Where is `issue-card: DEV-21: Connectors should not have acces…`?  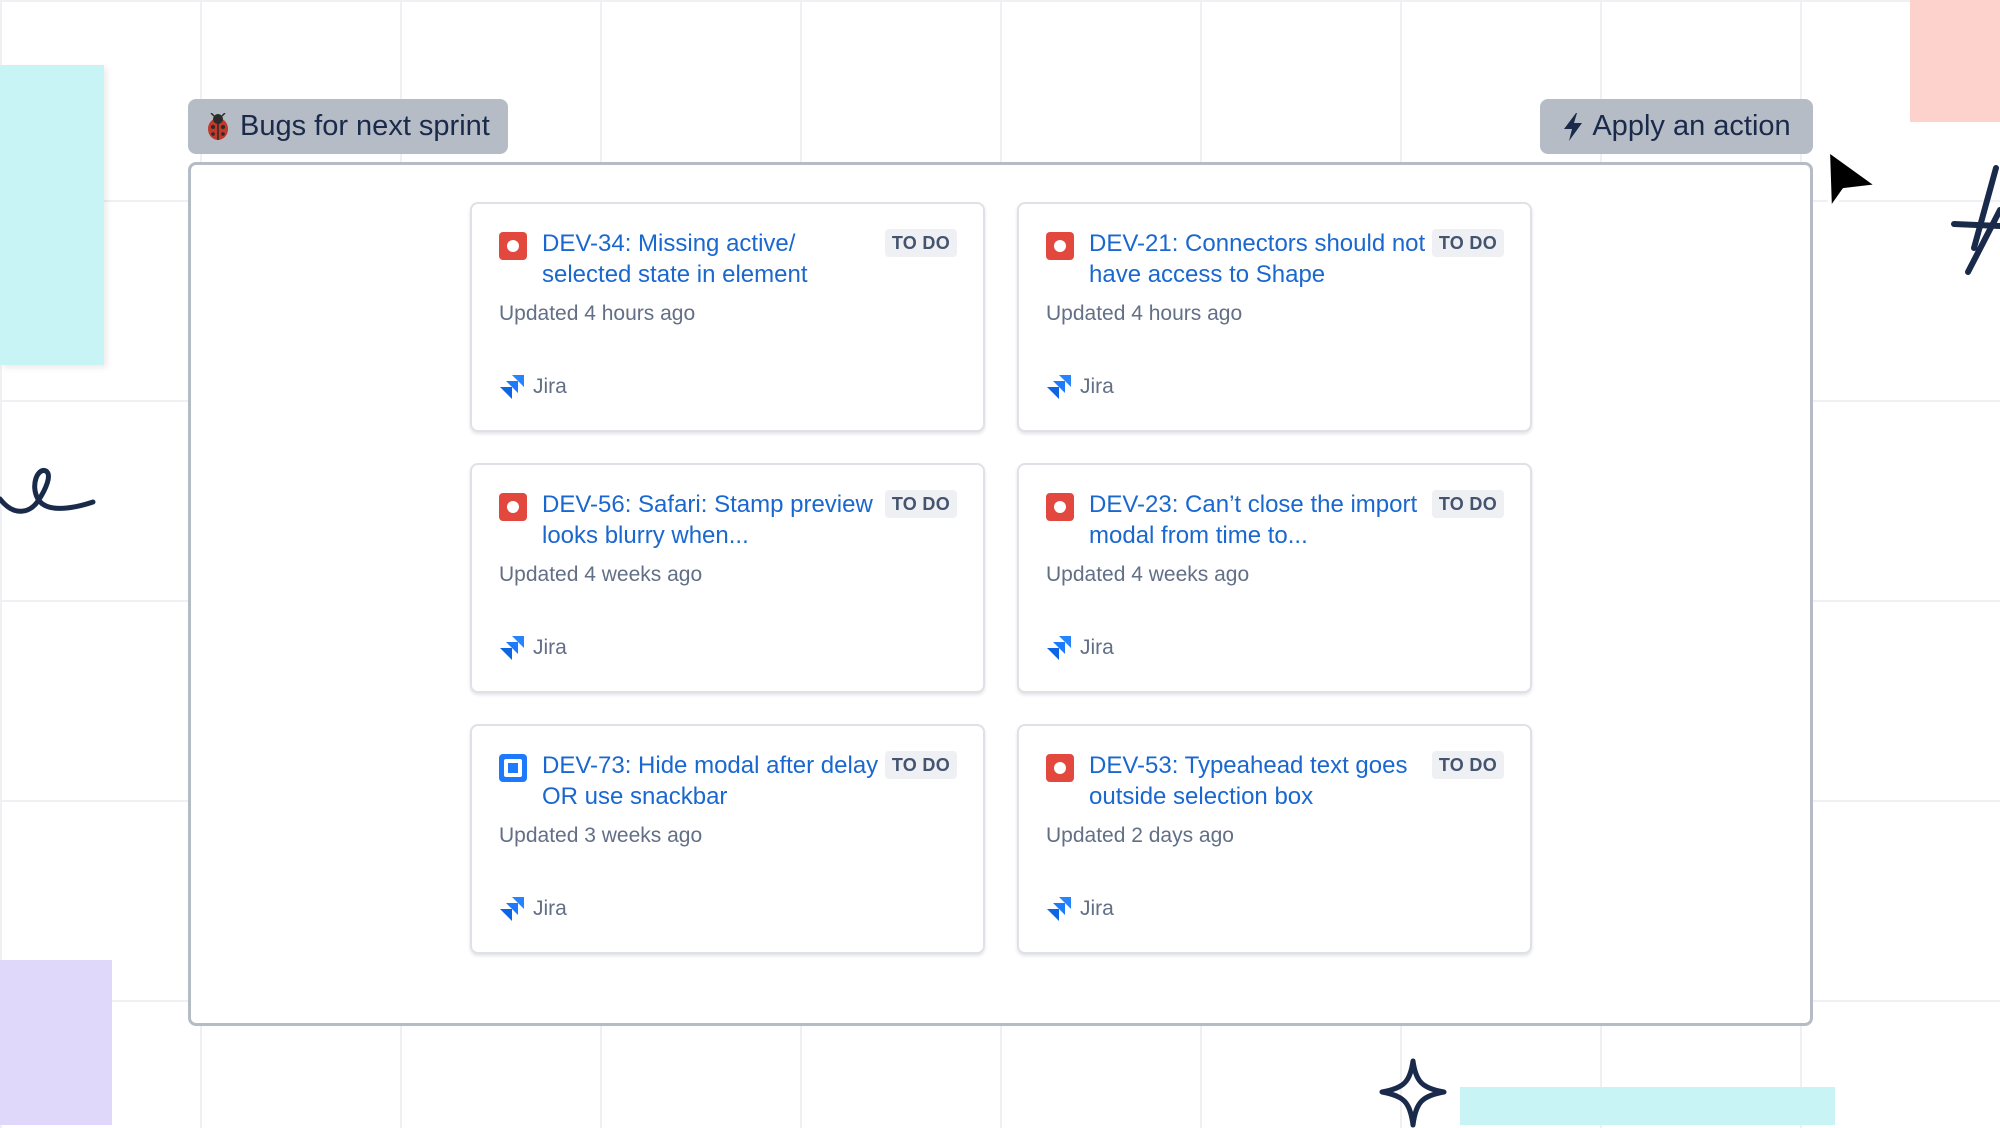
issue-card: DEV-21: Connectors should not have acces… is located at coordinates (1274, 317).